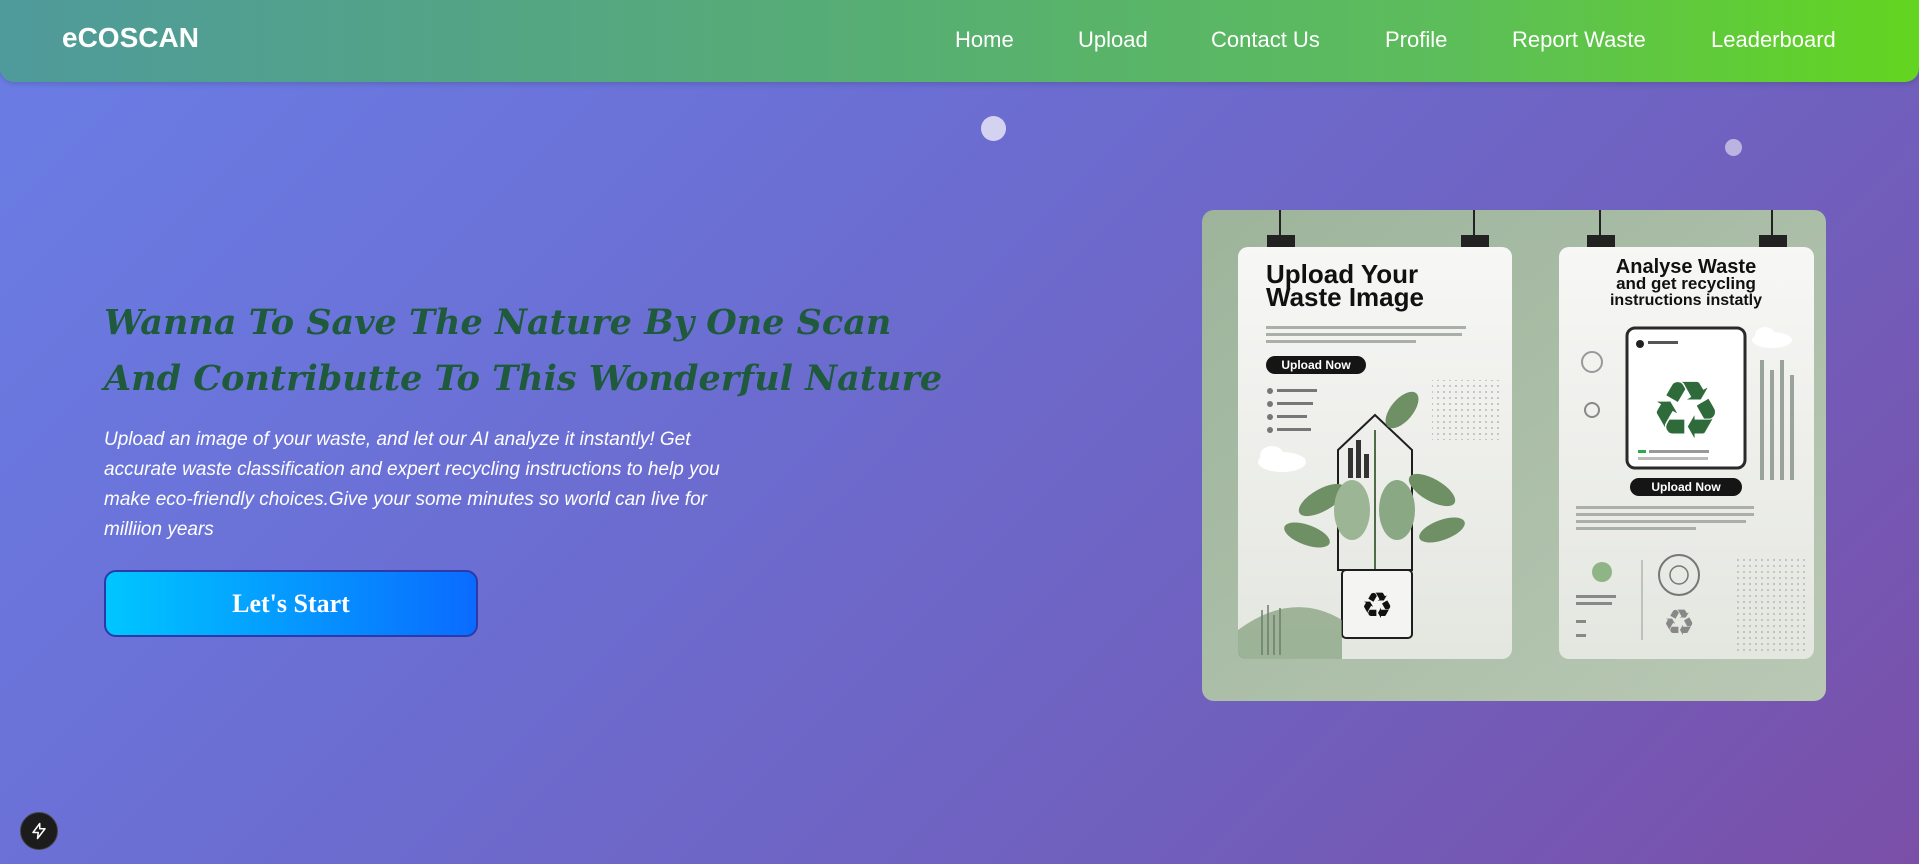 This screenshot has width=1919, height=864. What do you see at coordinates (1686, 487) in the screenshot?
I see `right-card-button: Upload Now` at bounding box center [1686, 487].